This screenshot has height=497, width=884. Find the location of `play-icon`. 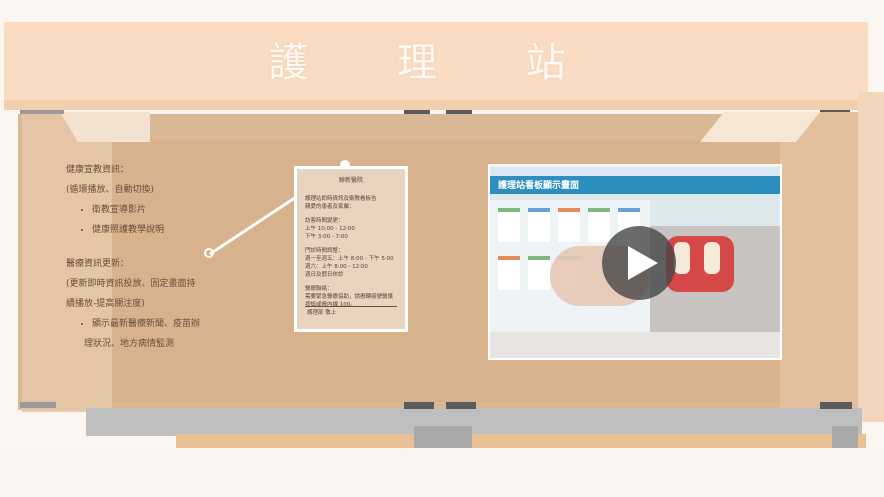

play-icon is located at coordinates (643, 263).